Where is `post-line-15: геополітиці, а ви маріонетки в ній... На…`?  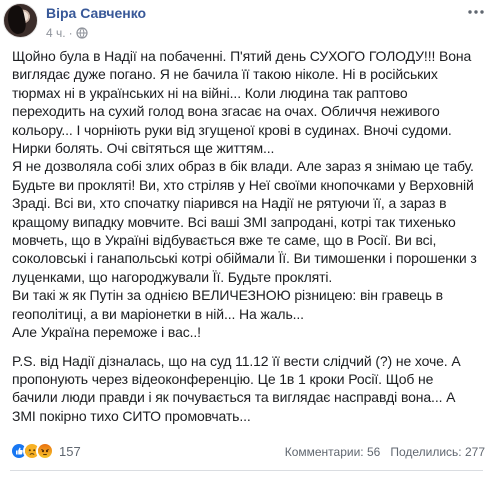
post-line-15: геополітиці, а ви маріонетки в ній... На… is located at coordinates (158, 313).